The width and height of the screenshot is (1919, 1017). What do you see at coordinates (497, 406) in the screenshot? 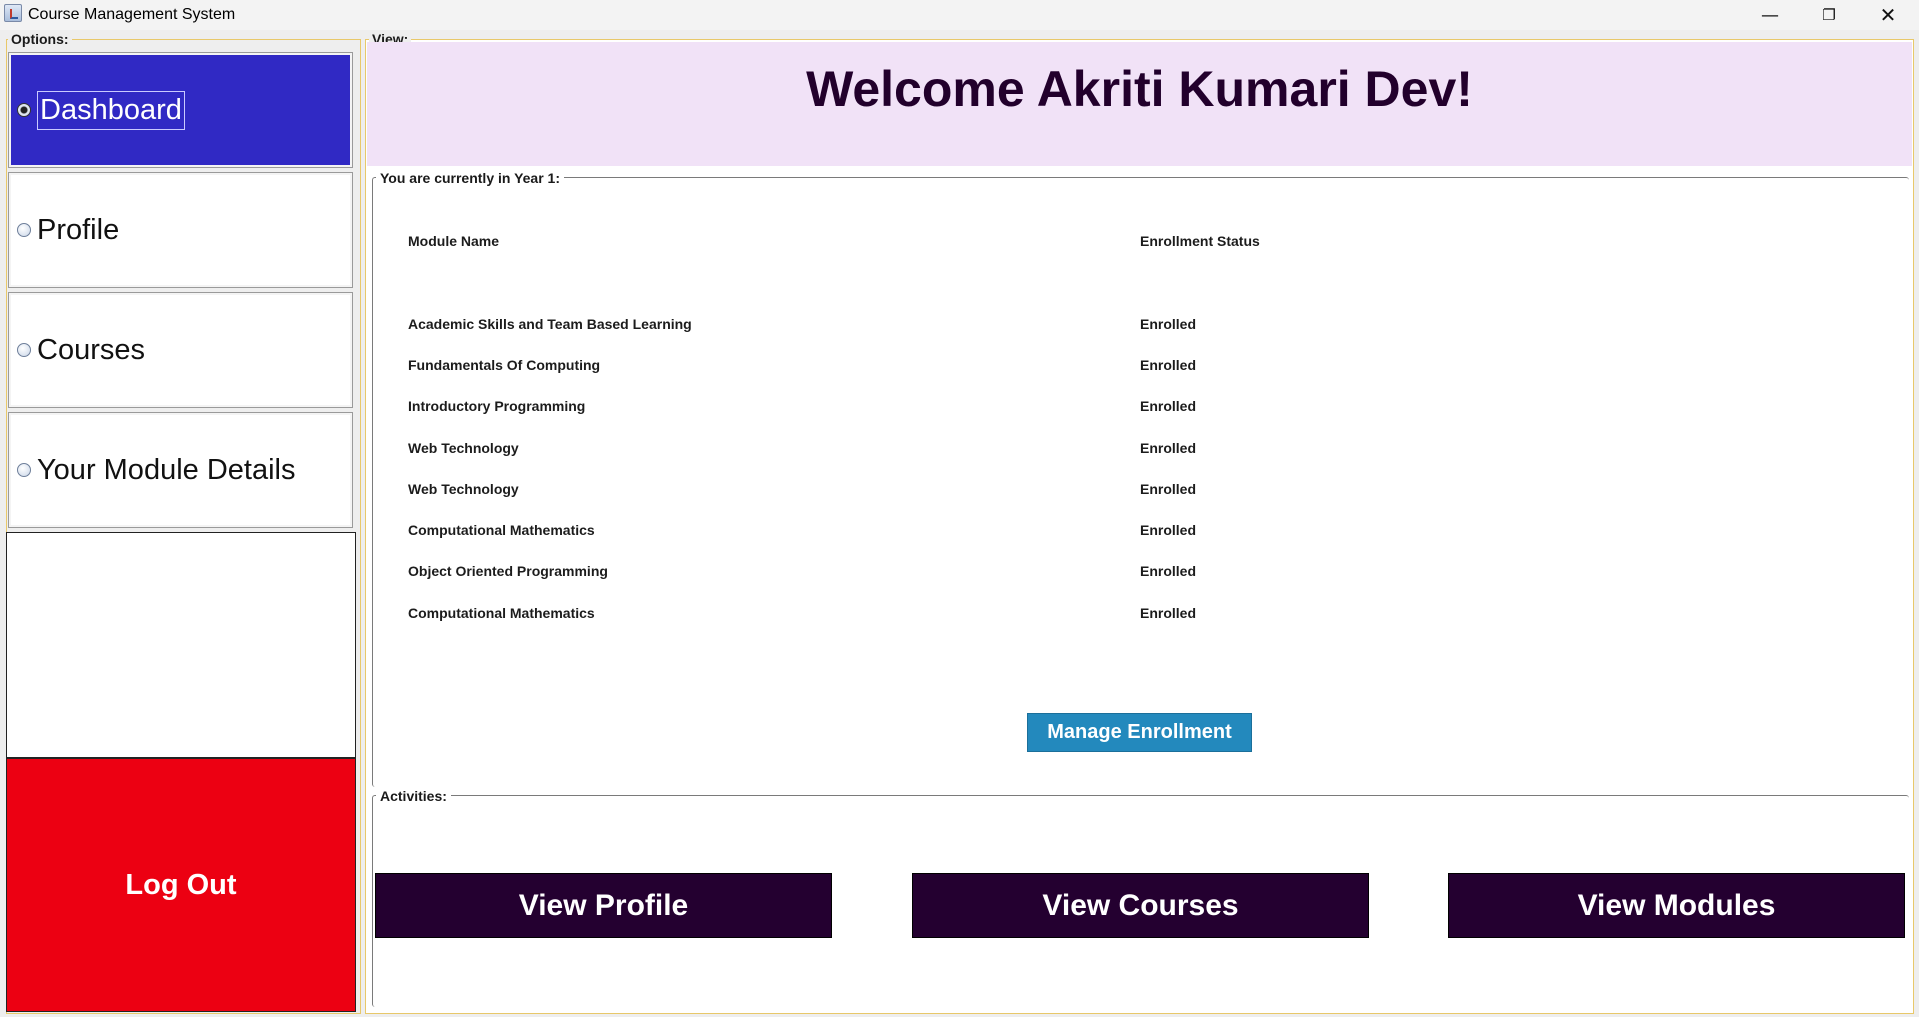
I see `row-module-name: Introductory Programming` at bounding box center [497, 406].